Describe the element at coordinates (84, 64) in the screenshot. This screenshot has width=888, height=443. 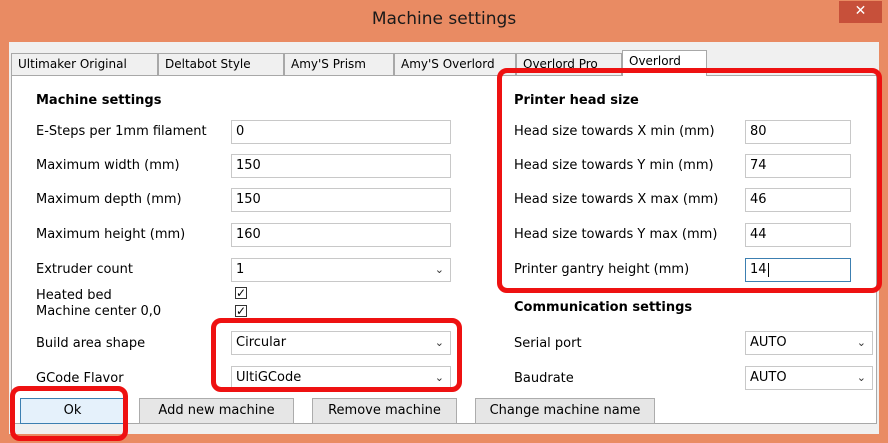
I see `tab-ultimaker-original: Ultimaker Original` at that location.